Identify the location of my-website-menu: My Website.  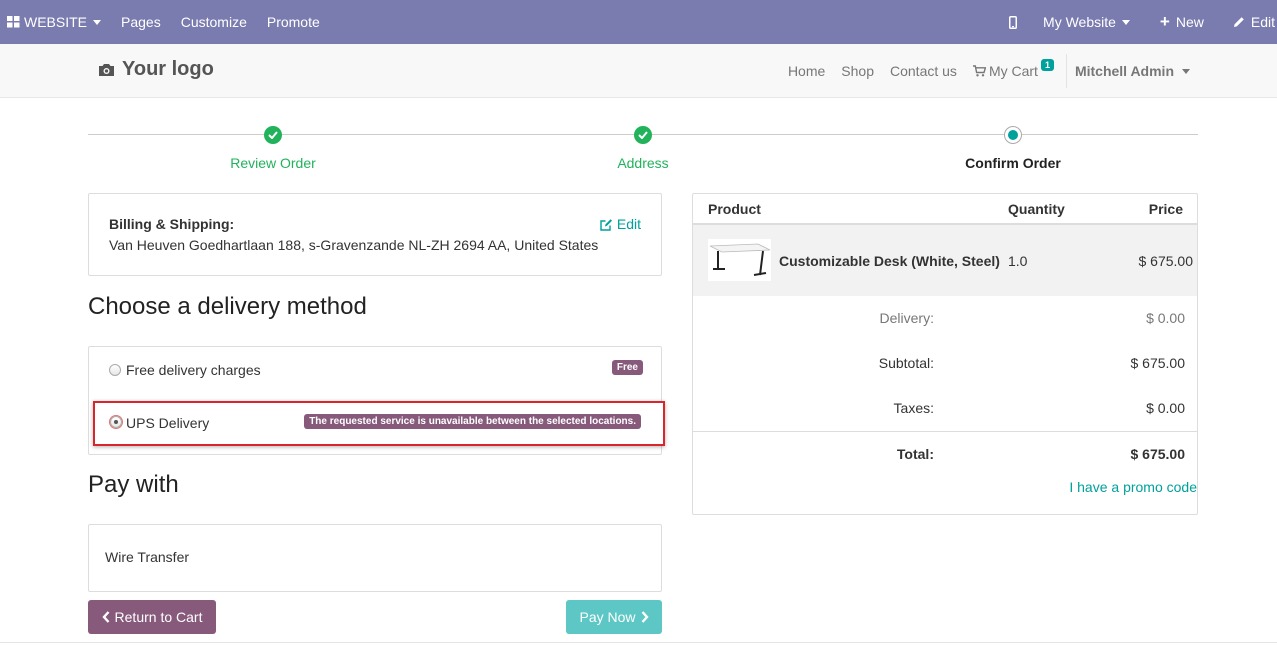
(1086, 22).